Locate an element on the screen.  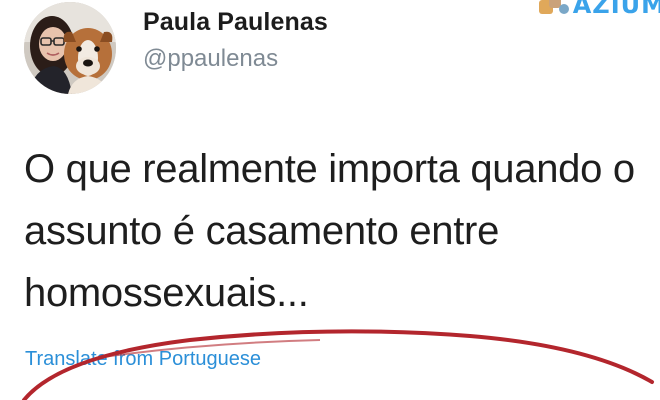
author-handle: @ppaulenas is located at coordinates (210, 59).